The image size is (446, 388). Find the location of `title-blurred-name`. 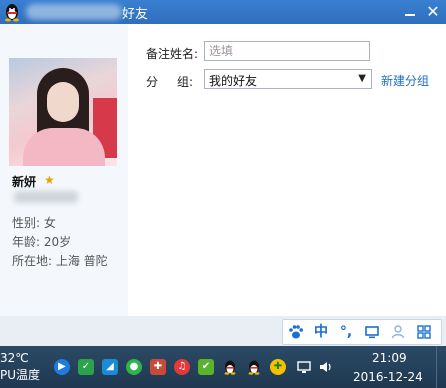

title-blurred-name is located at coordinates (74, 12).